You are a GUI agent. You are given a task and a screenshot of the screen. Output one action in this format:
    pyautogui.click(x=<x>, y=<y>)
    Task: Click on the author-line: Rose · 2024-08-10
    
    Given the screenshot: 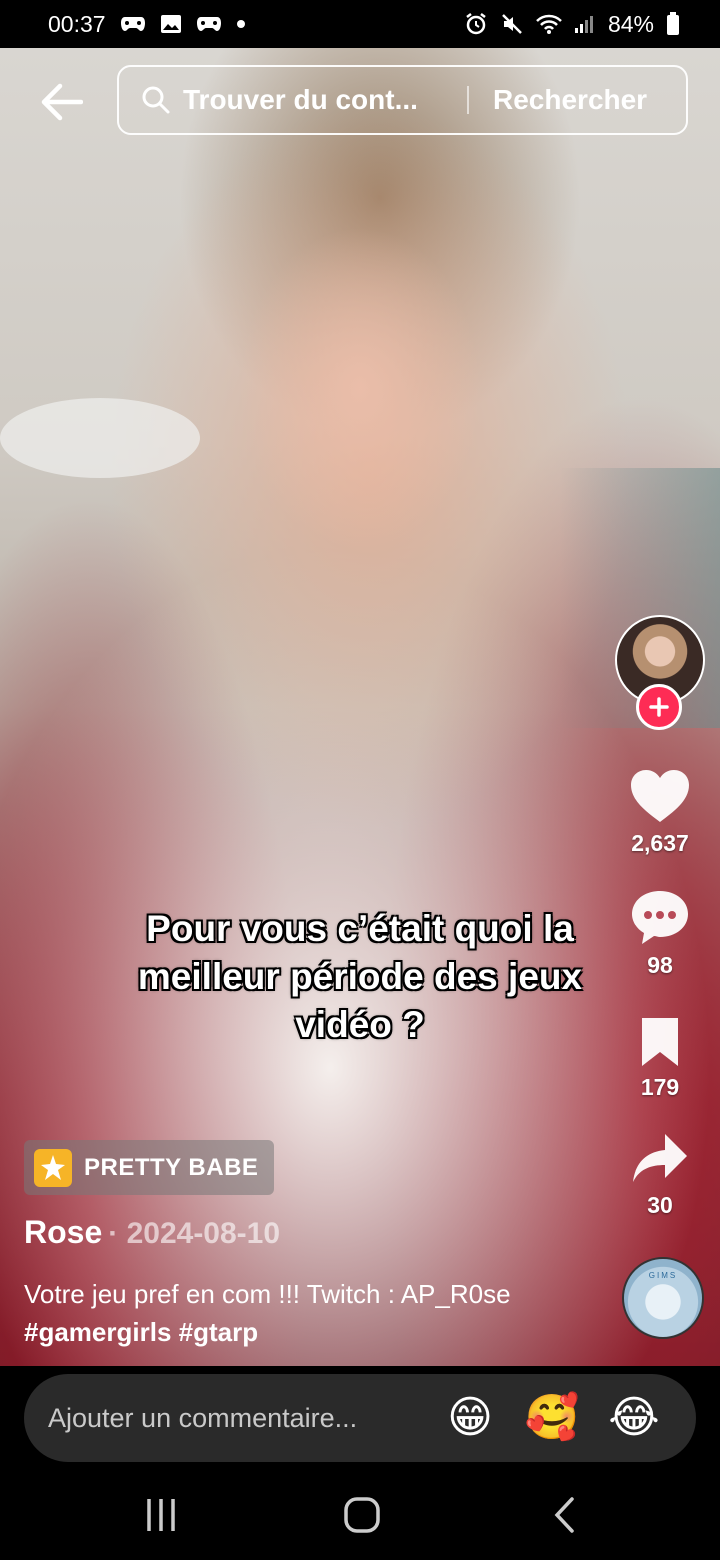 What is the action you would take?
    pyautogui.click(x=152, y=1232)
    